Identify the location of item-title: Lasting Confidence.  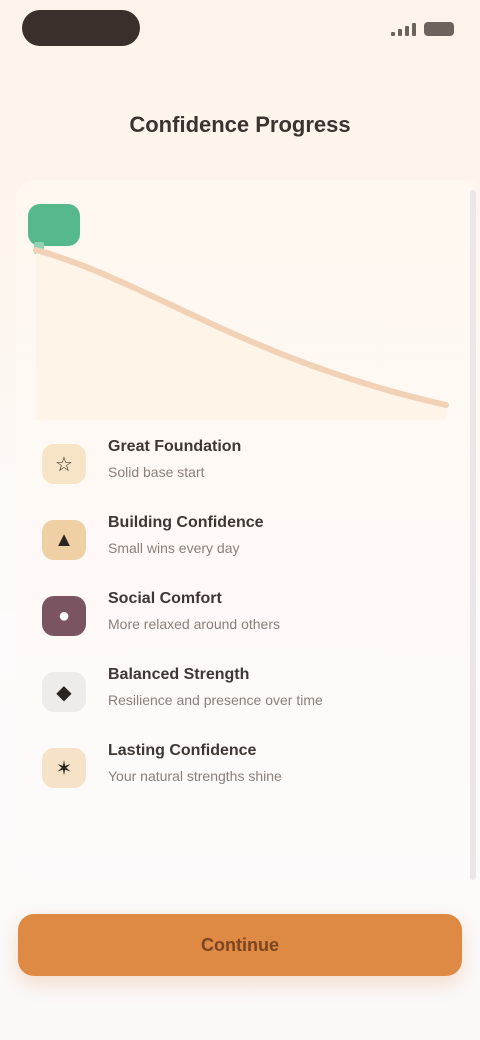
(182, 750).